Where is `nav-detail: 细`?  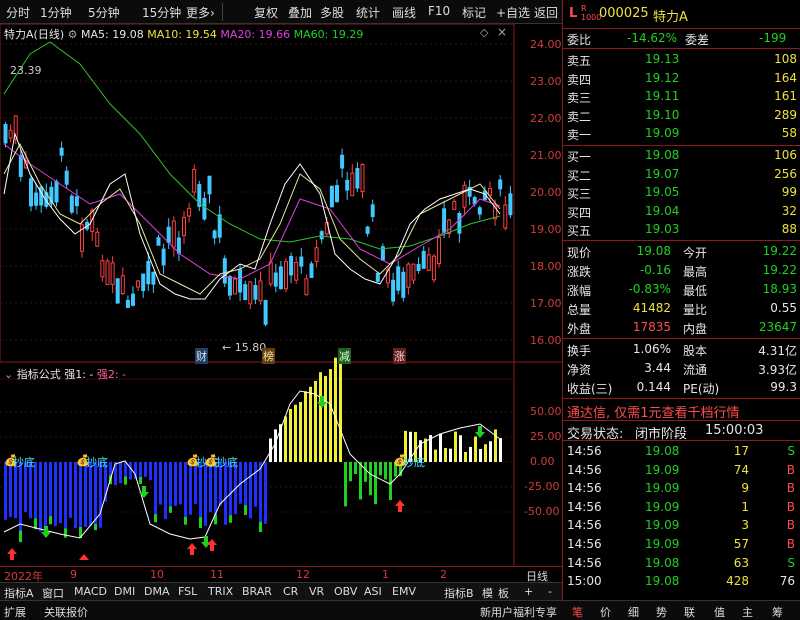 nav-detail: 细 is located at coordinates (633, 612).